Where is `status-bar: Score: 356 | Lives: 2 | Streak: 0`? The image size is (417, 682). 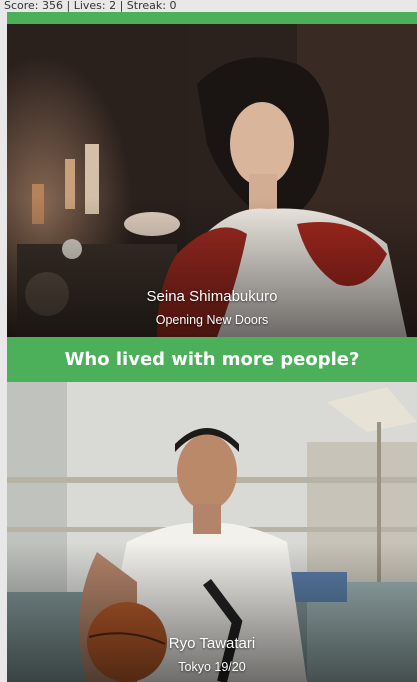
status-bar: Score: 356 | Lives: 2 | Streak: 0 is located at coordinates (208, 6).